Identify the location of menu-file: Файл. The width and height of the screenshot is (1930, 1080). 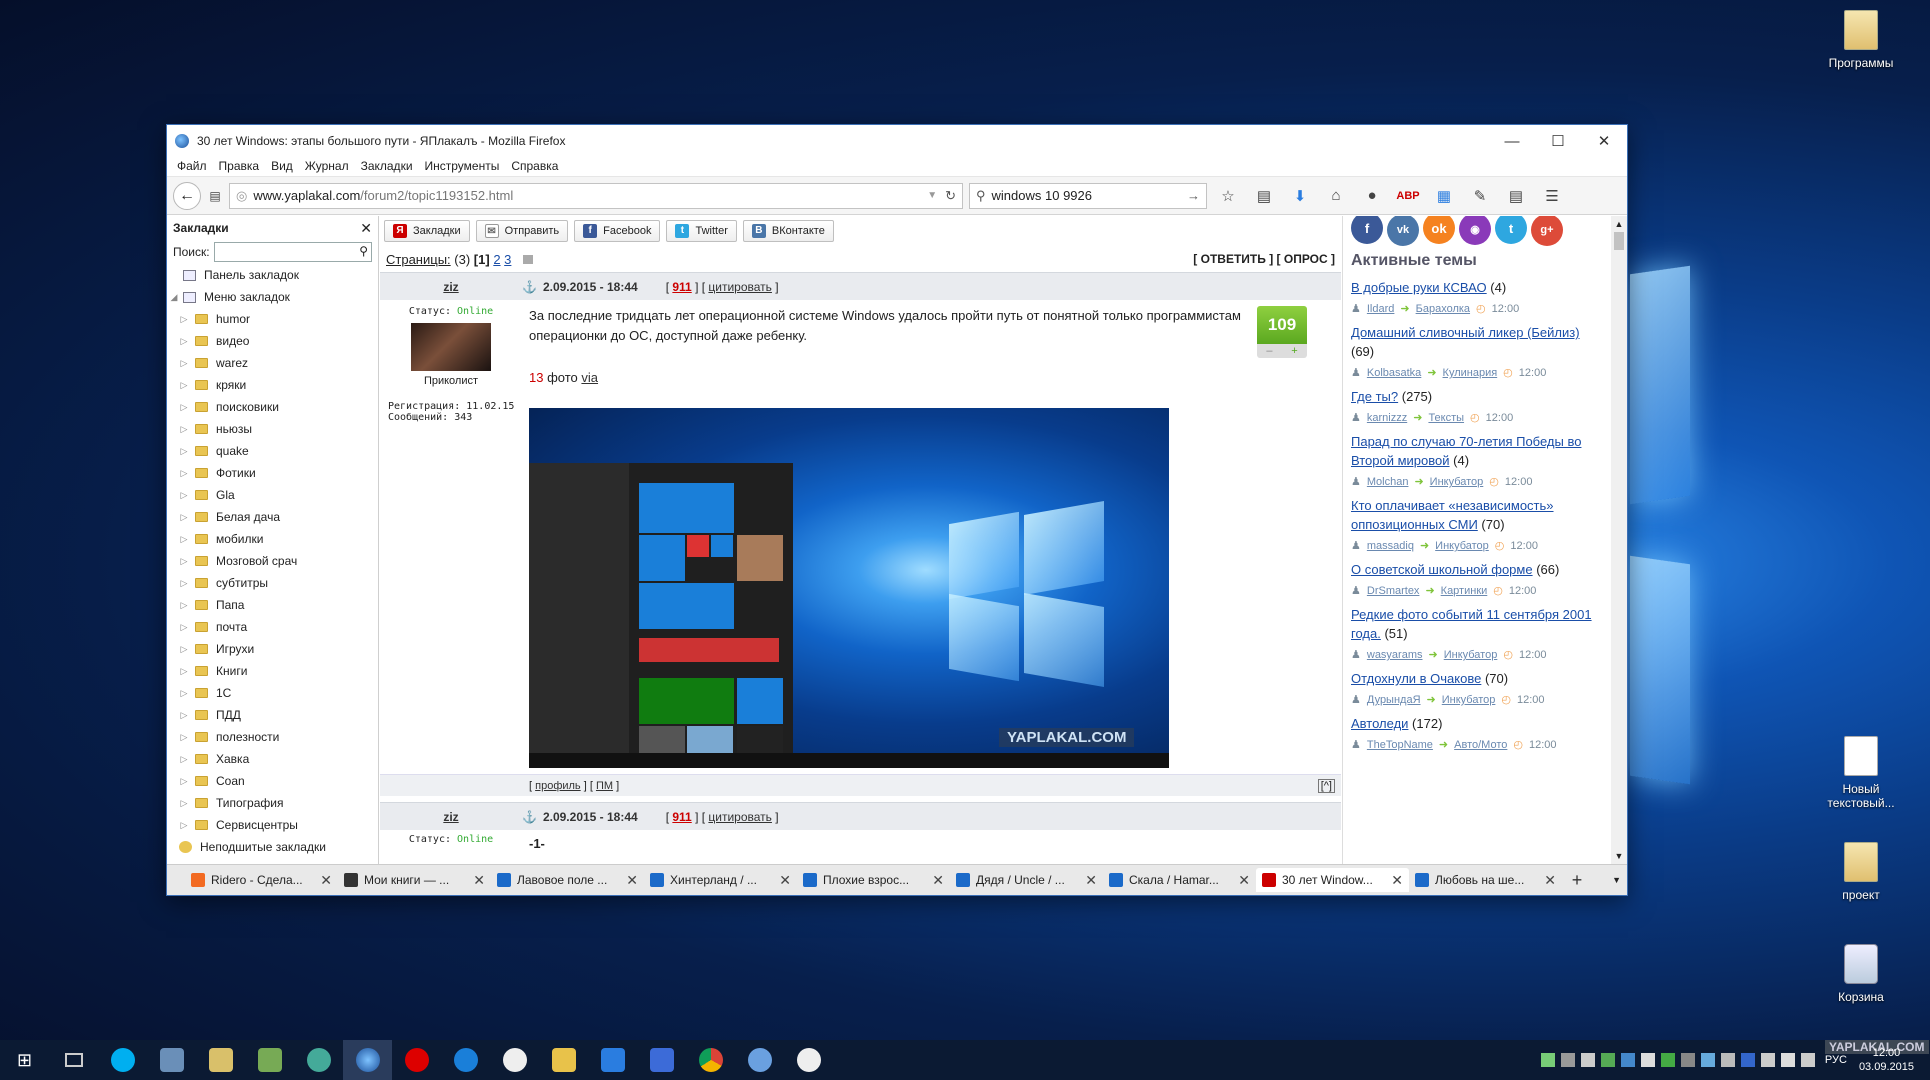
(192, 166).